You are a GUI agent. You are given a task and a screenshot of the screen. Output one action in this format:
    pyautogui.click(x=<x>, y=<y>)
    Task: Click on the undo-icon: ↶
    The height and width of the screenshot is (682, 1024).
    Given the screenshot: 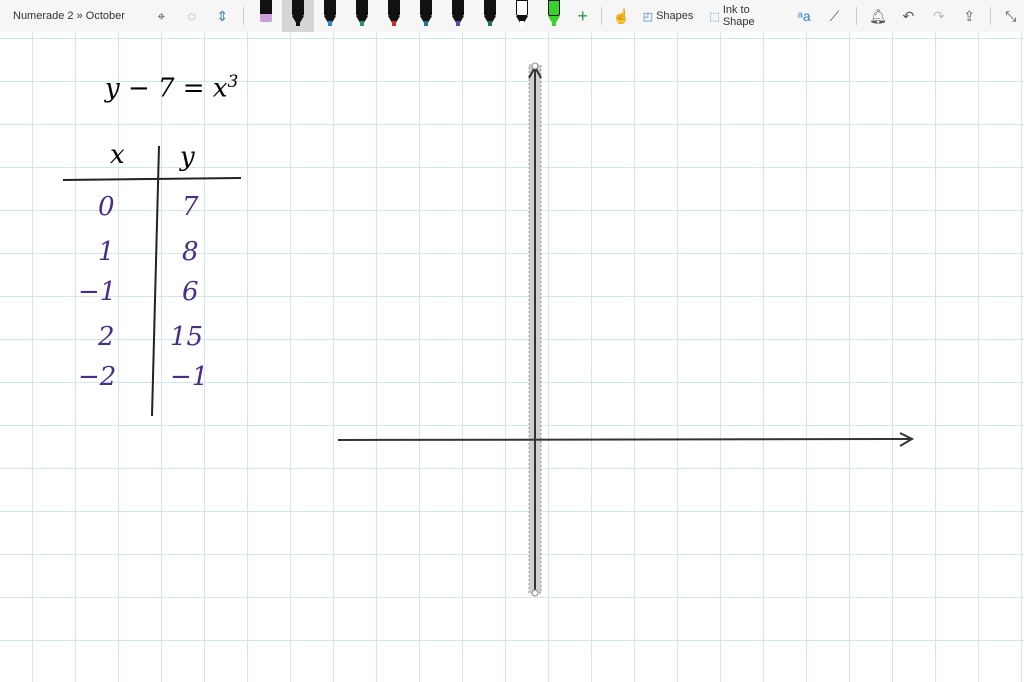 What is the action you would take?
    pyautogui.click(x=908, y=16)
    